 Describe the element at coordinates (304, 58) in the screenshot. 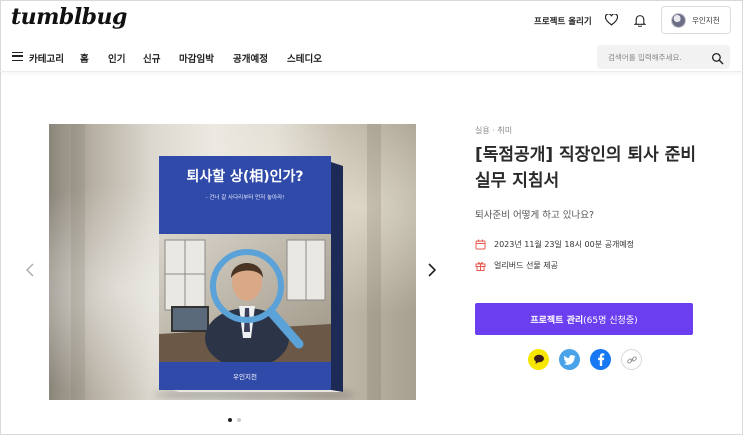

I see `nav-item-steady: 스테디오` at that location.